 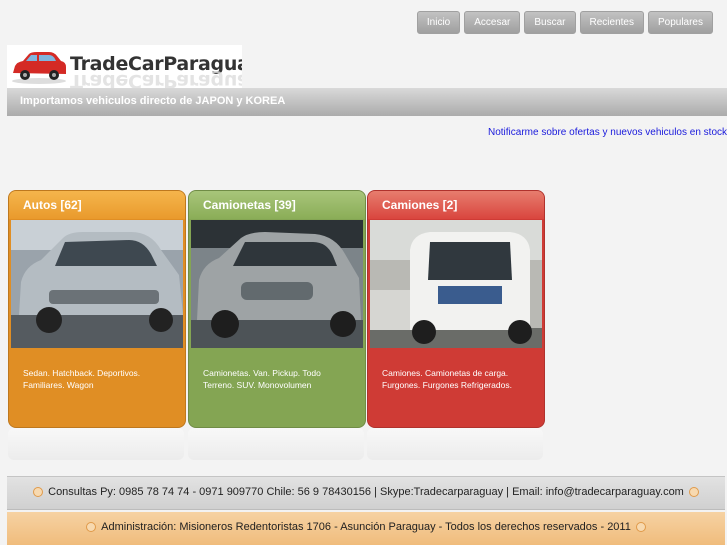 I want to click on logo-reflection: TradeCarParaguay, so click(x=156, y=79).